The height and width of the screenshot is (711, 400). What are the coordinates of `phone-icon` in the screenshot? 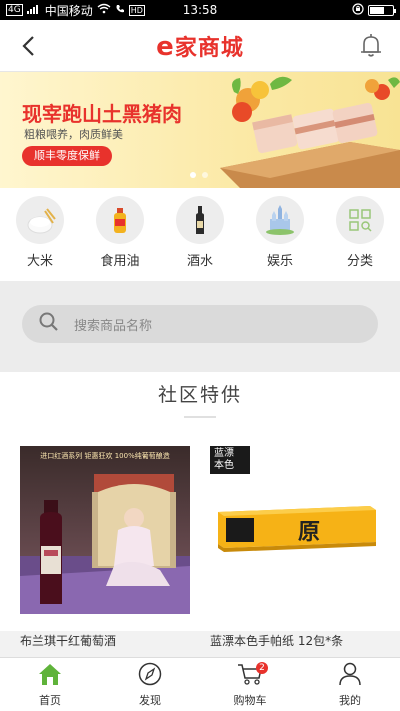 It's located at (120, 10).